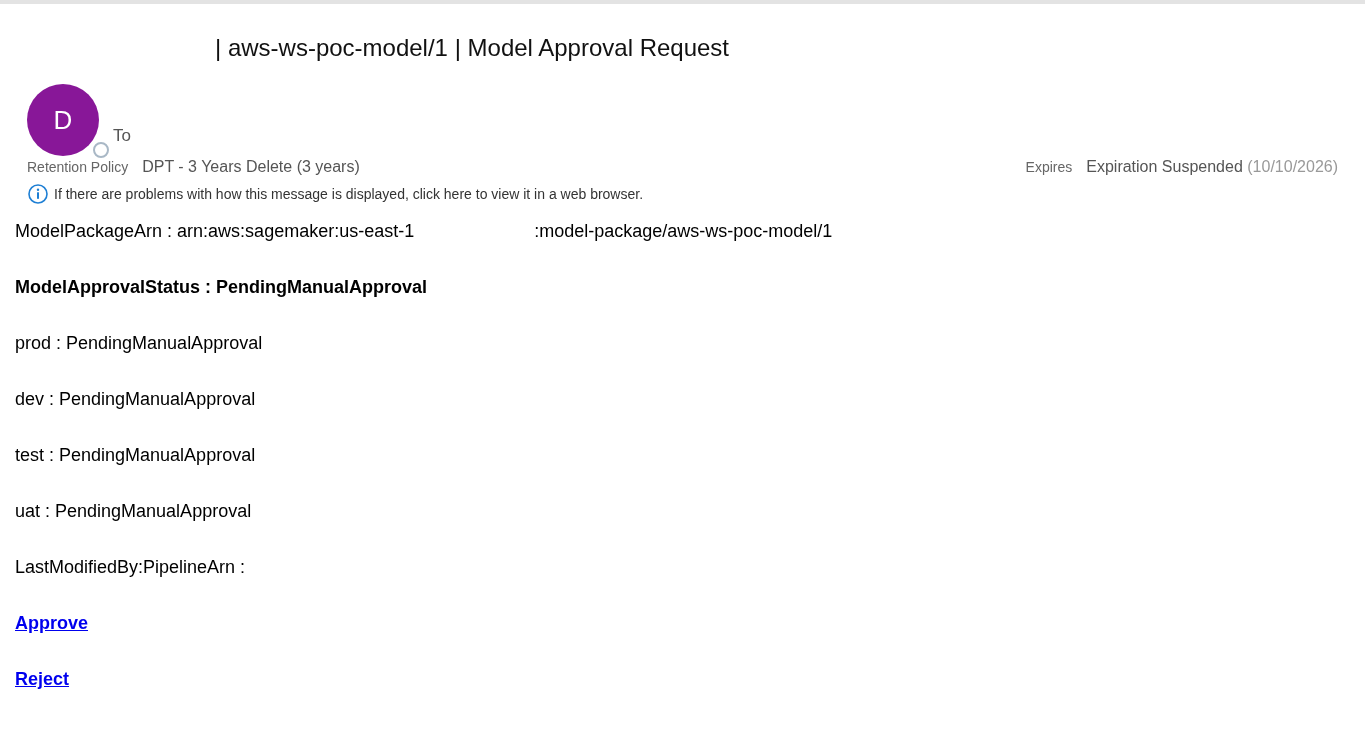 Image resolution: width=1365 pixels, height=749 pixels. What do you see at coordinates (122, 136) in the screenshot?
I see `to-label: To` at bounding box center [122, 136].